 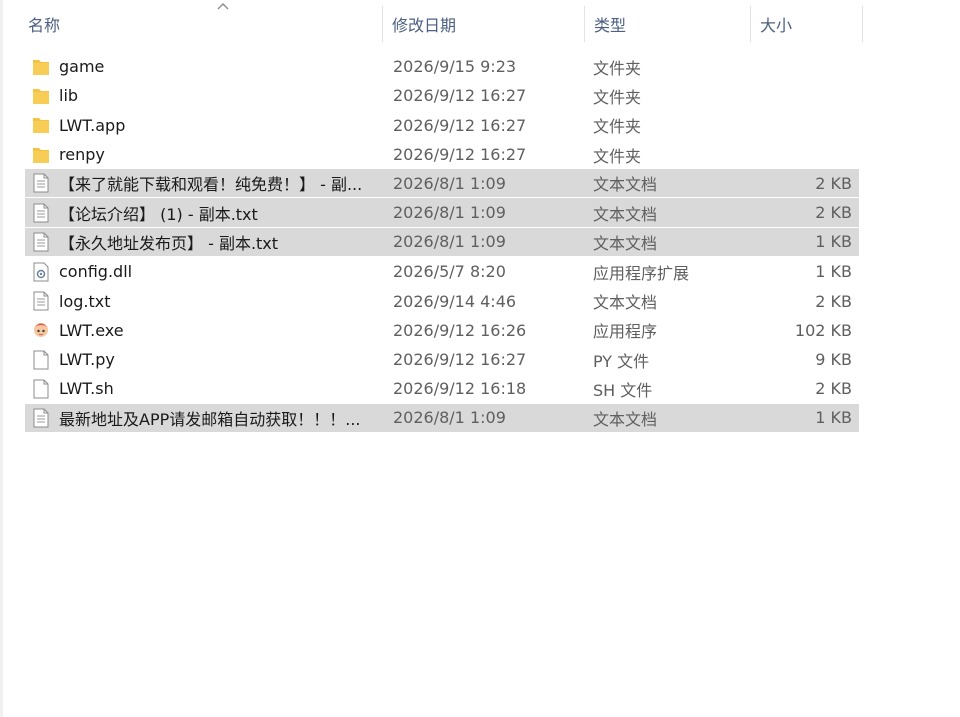 I want to click on file-name-cell: game, so click(x=207, y=66).